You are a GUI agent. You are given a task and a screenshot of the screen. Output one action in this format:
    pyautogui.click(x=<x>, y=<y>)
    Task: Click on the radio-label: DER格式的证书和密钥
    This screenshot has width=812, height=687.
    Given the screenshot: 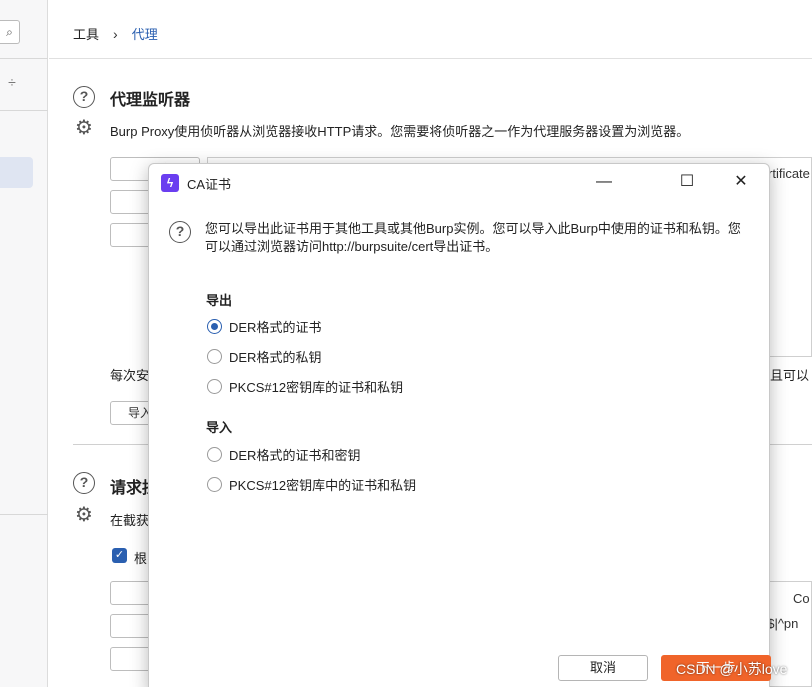 What is the action you would take?
    pyautogui.click(x=295, y=455)
    